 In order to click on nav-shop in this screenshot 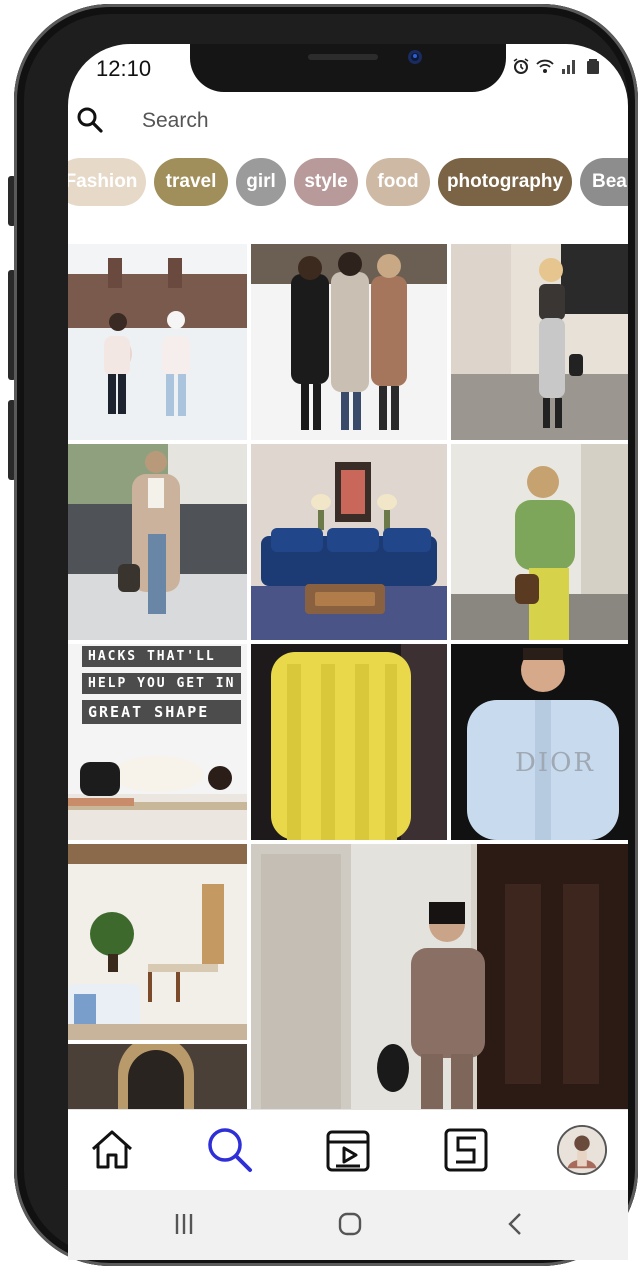, I will do `click(466, 1150)`.